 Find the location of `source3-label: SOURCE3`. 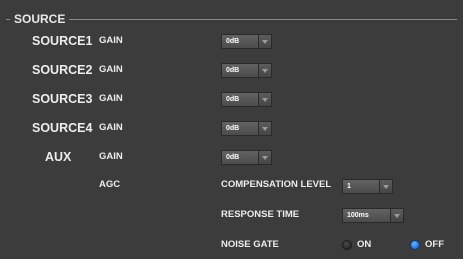

source3-label: SOURCE3 is located at coordinates (62, 99).